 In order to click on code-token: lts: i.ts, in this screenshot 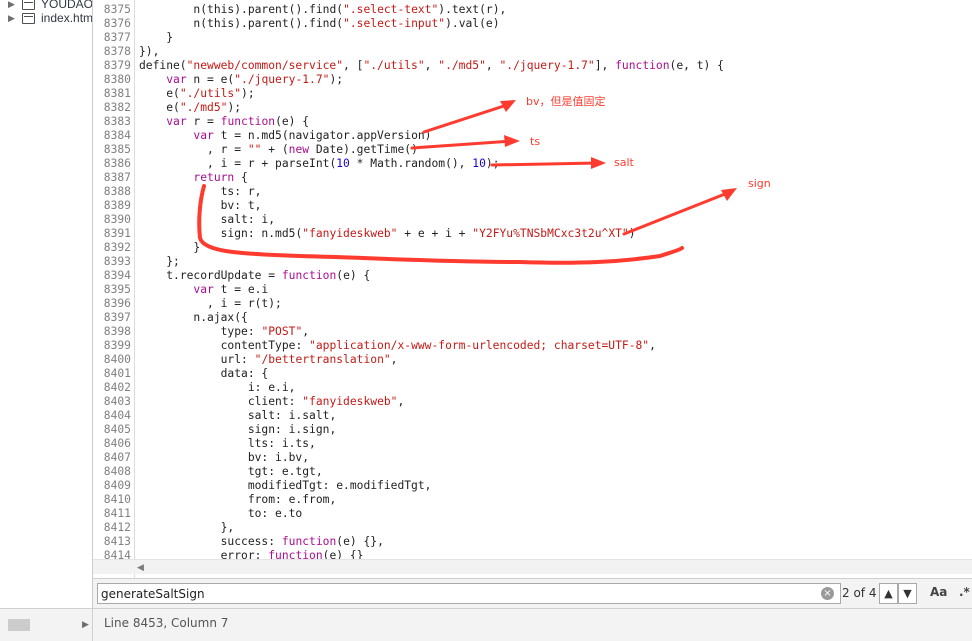, I will do `click(281, 443)`.